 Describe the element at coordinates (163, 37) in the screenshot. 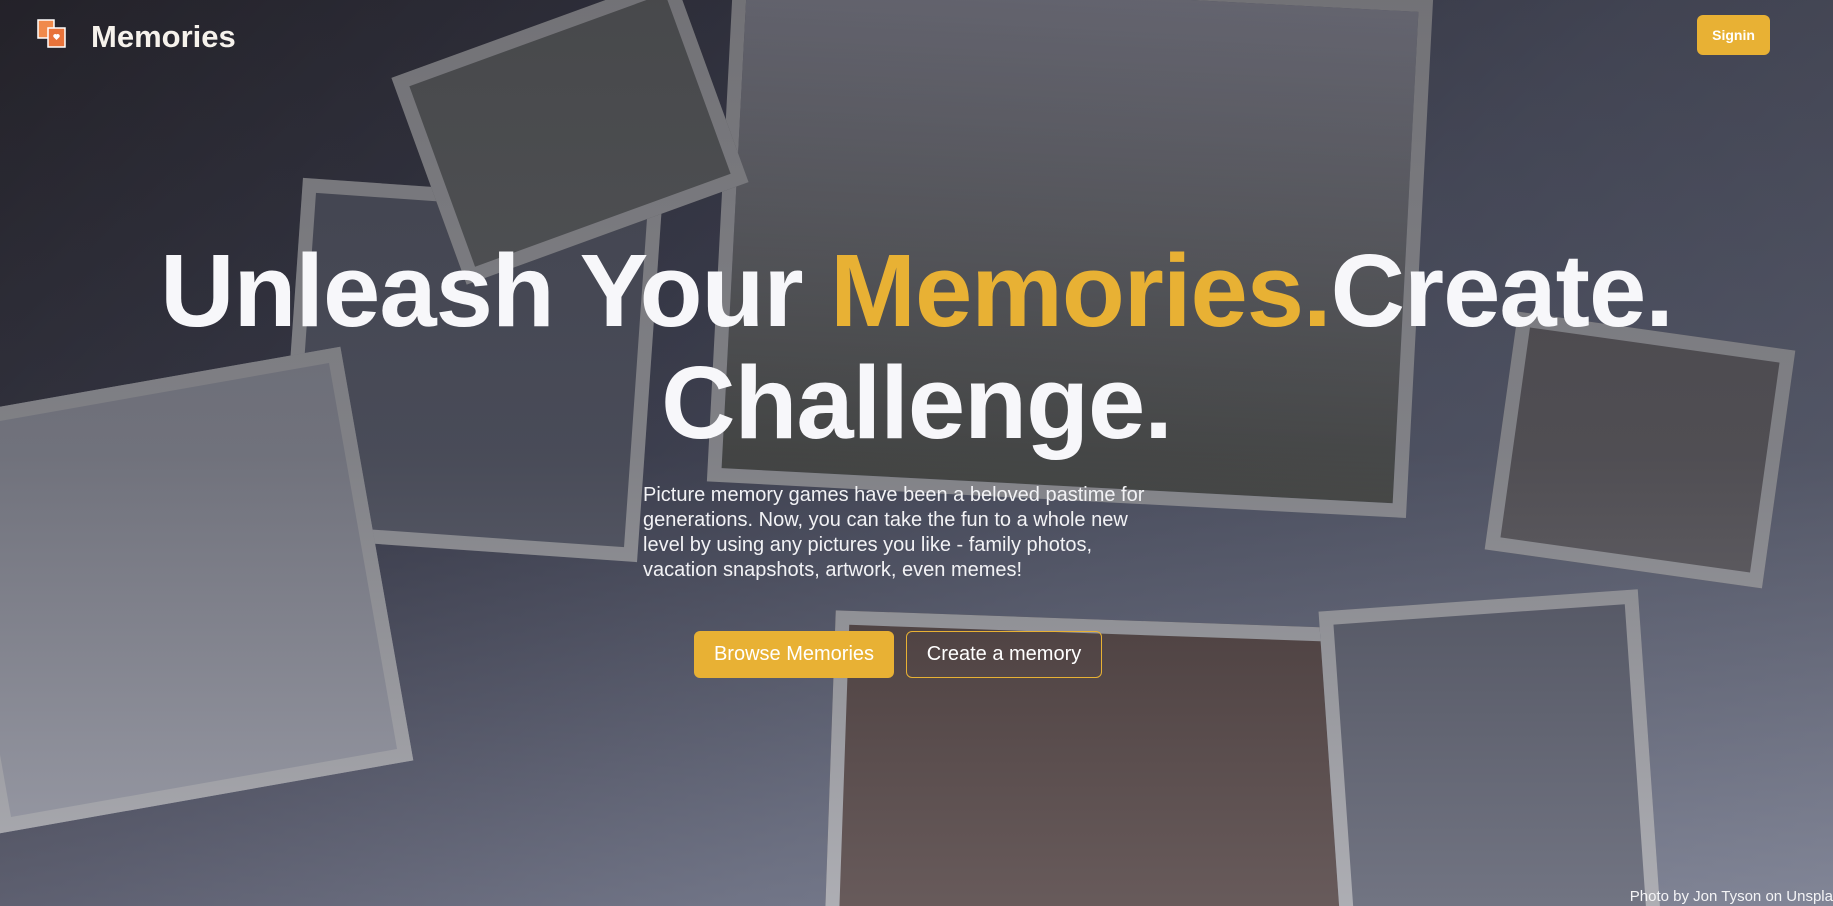

I see `brand-title: Memories` at that location.